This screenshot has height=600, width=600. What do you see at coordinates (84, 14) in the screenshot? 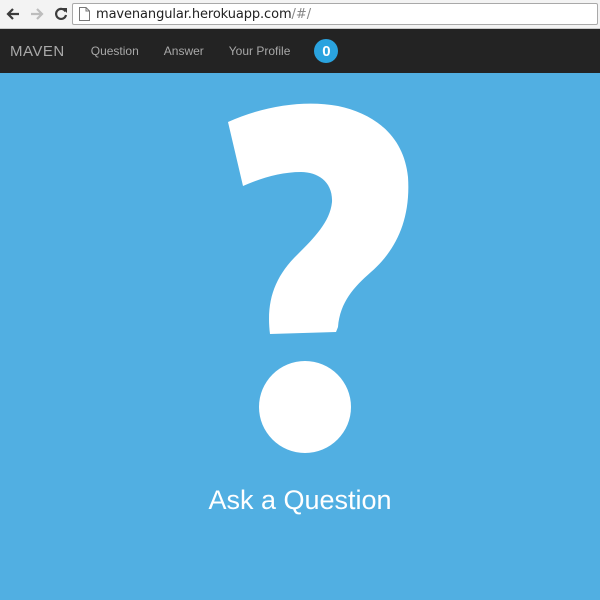
I see `page-icon` at bounding box center [84, 14].